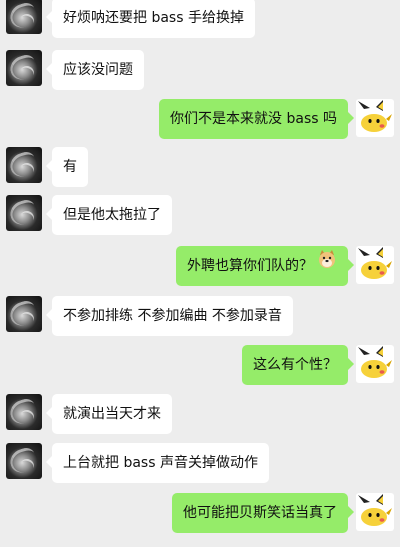 This screenshot has height=547, width=400. I want to click on outgoing-message-bubble: 这么有个性？, so click(298, 365).